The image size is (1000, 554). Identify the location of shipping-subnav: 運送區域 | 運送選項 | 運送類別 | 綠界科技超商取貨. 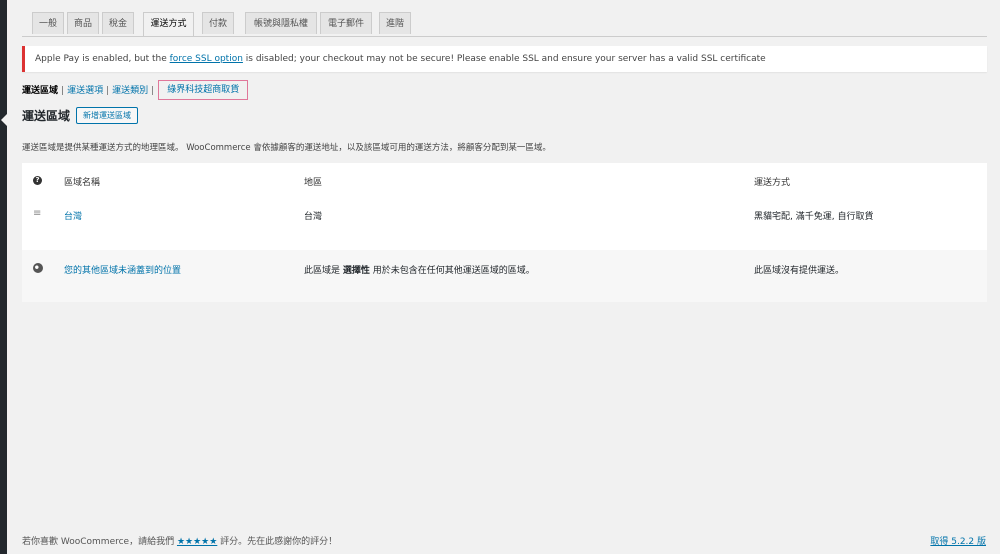
(135, 90).